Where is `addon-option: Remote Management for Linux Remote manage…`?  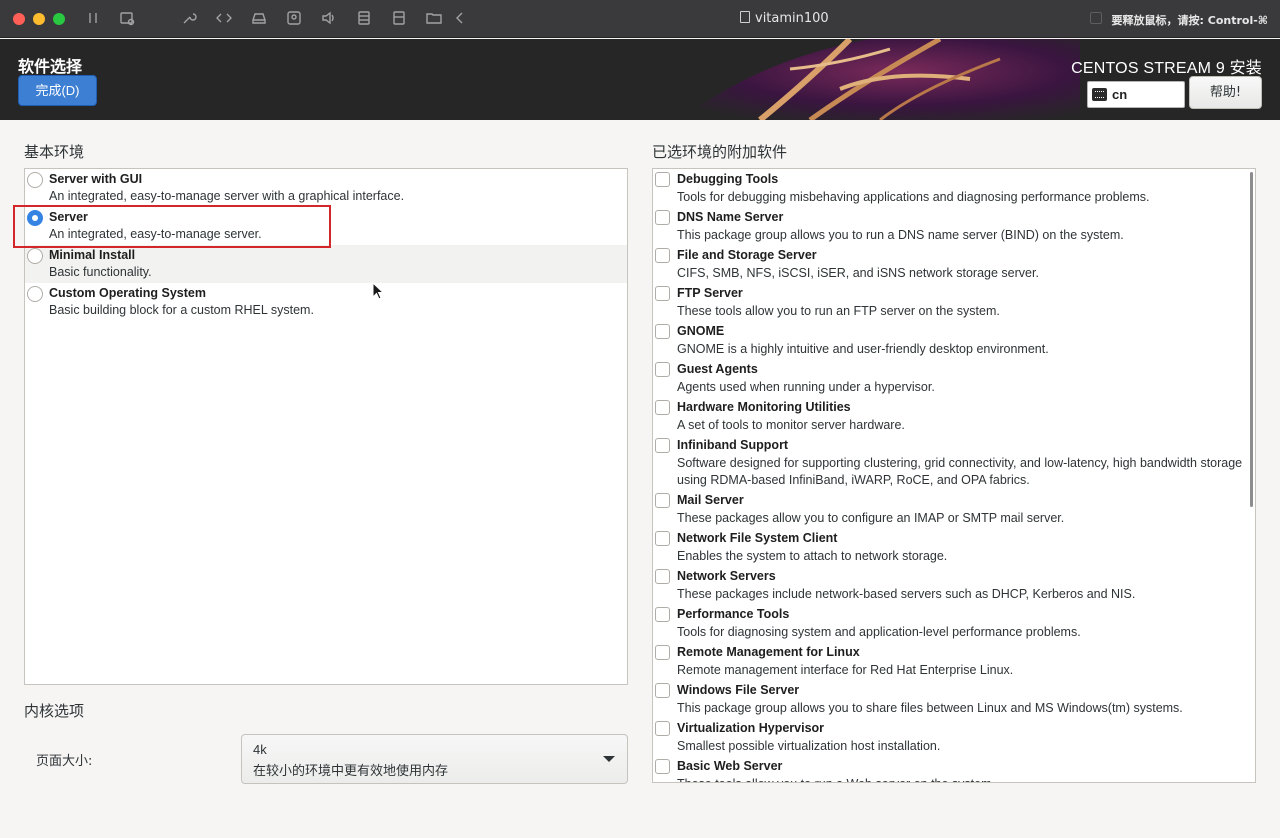
addon-option: Remote Management for Linux Remote manage… is located at coordinates (953, 661).